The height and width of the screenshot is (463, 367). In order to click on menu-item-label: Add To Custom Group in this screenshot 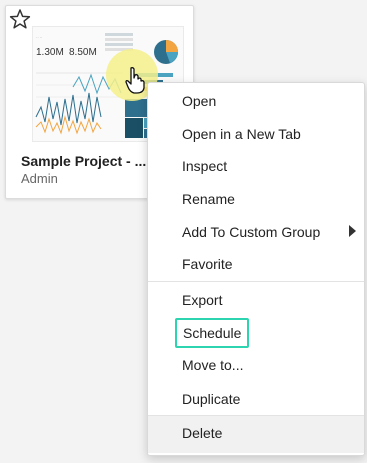, I will do `click(251, 232)`.